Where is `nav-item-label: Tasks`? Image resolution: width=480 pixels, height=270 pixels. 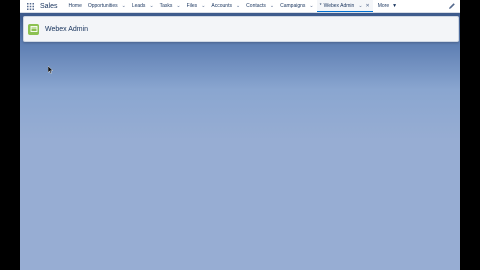 nav-item-label: Tasks is located at coordinates (166, 6).